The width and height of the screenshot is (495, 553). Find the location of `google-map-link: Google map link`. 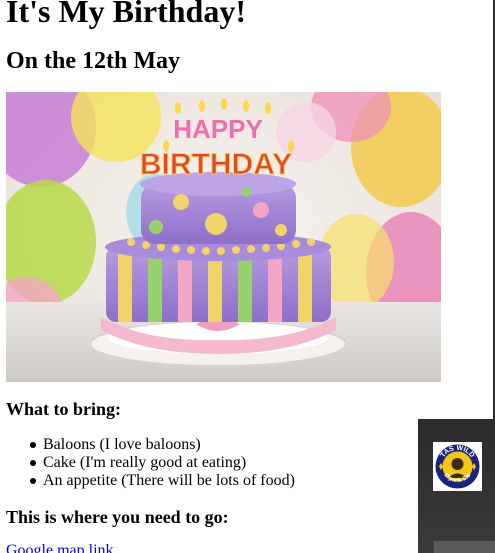

google-map-link: Google map link is located at coordinates (60, 547).